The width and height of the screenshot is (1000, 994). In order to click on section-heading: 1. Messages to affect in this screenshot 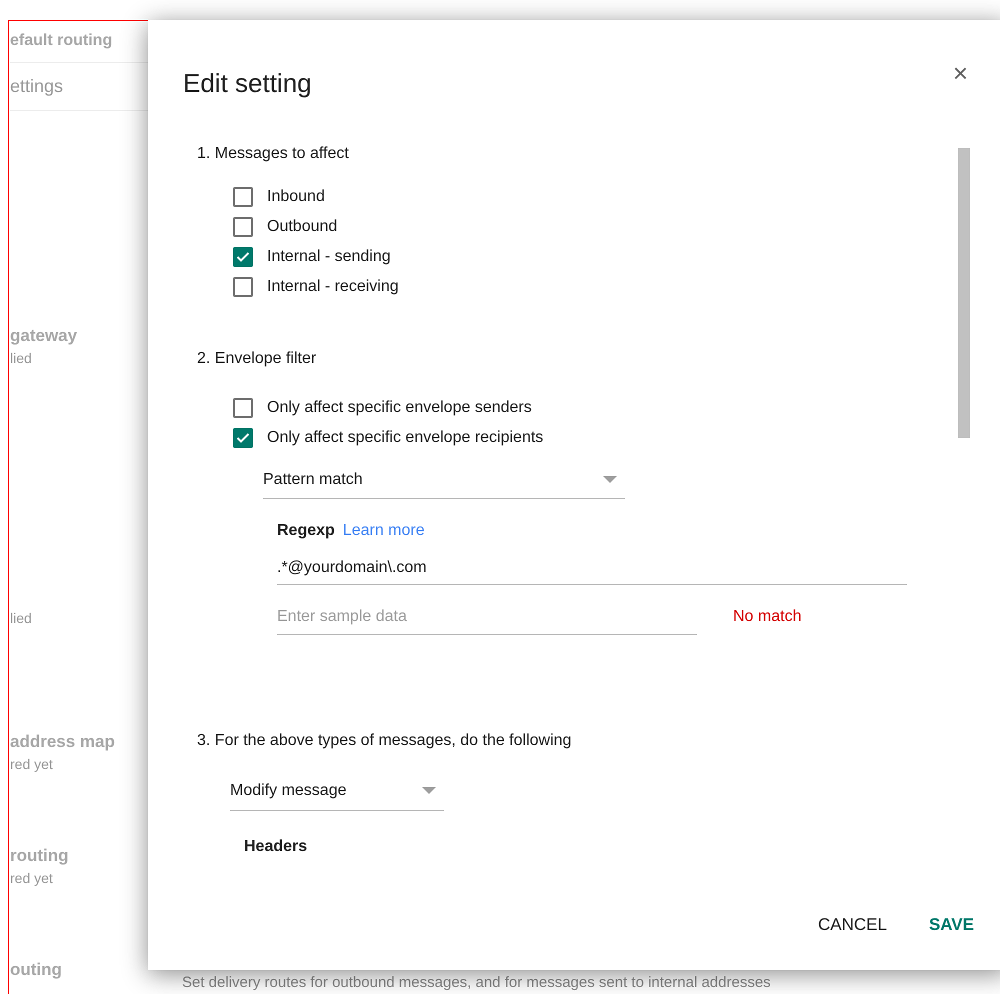, I will do `click(273, 154)`.